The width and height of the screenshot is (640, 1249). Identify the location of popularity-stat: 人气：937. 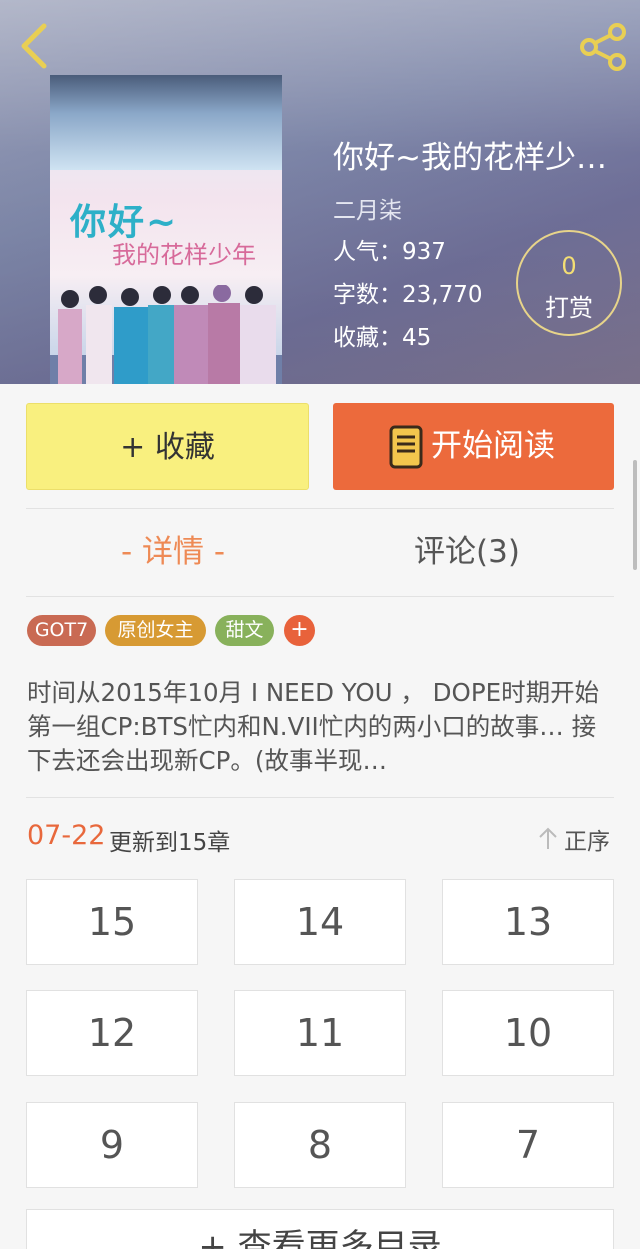
(389, 252).